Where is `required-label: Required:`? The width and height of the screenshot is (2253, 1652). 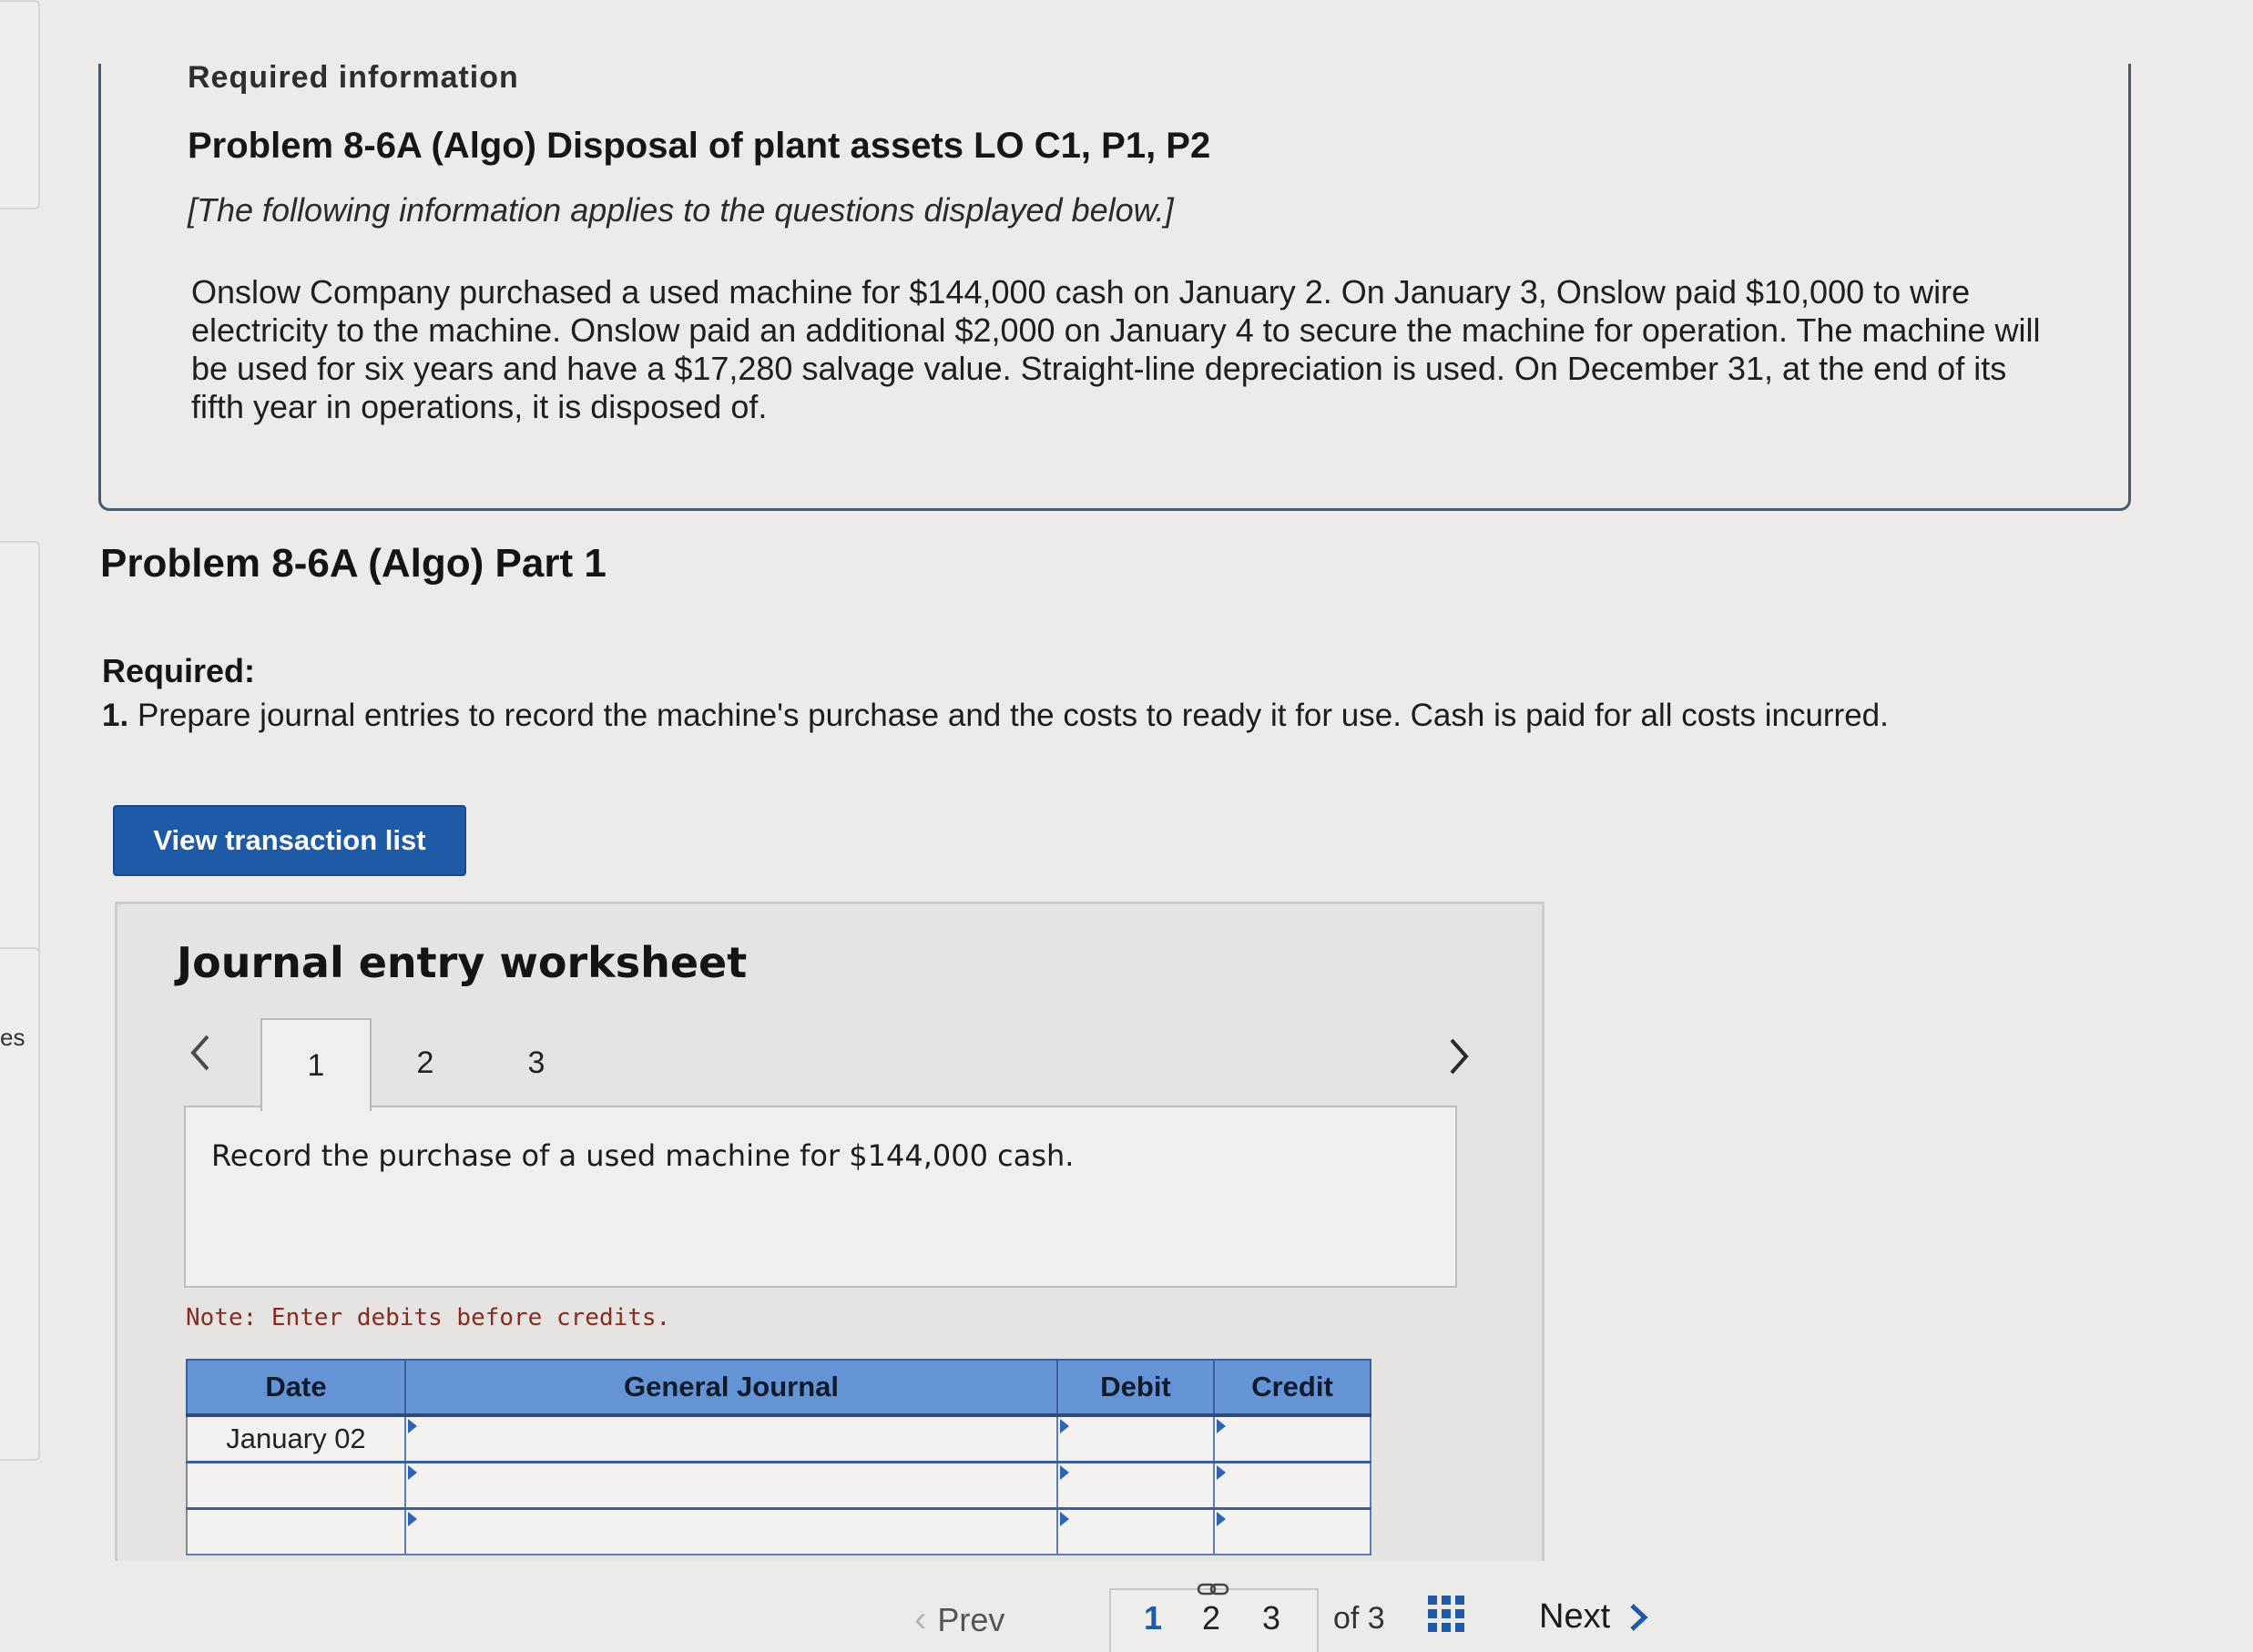
required-label: Required: is located at coordinates (179, 670).